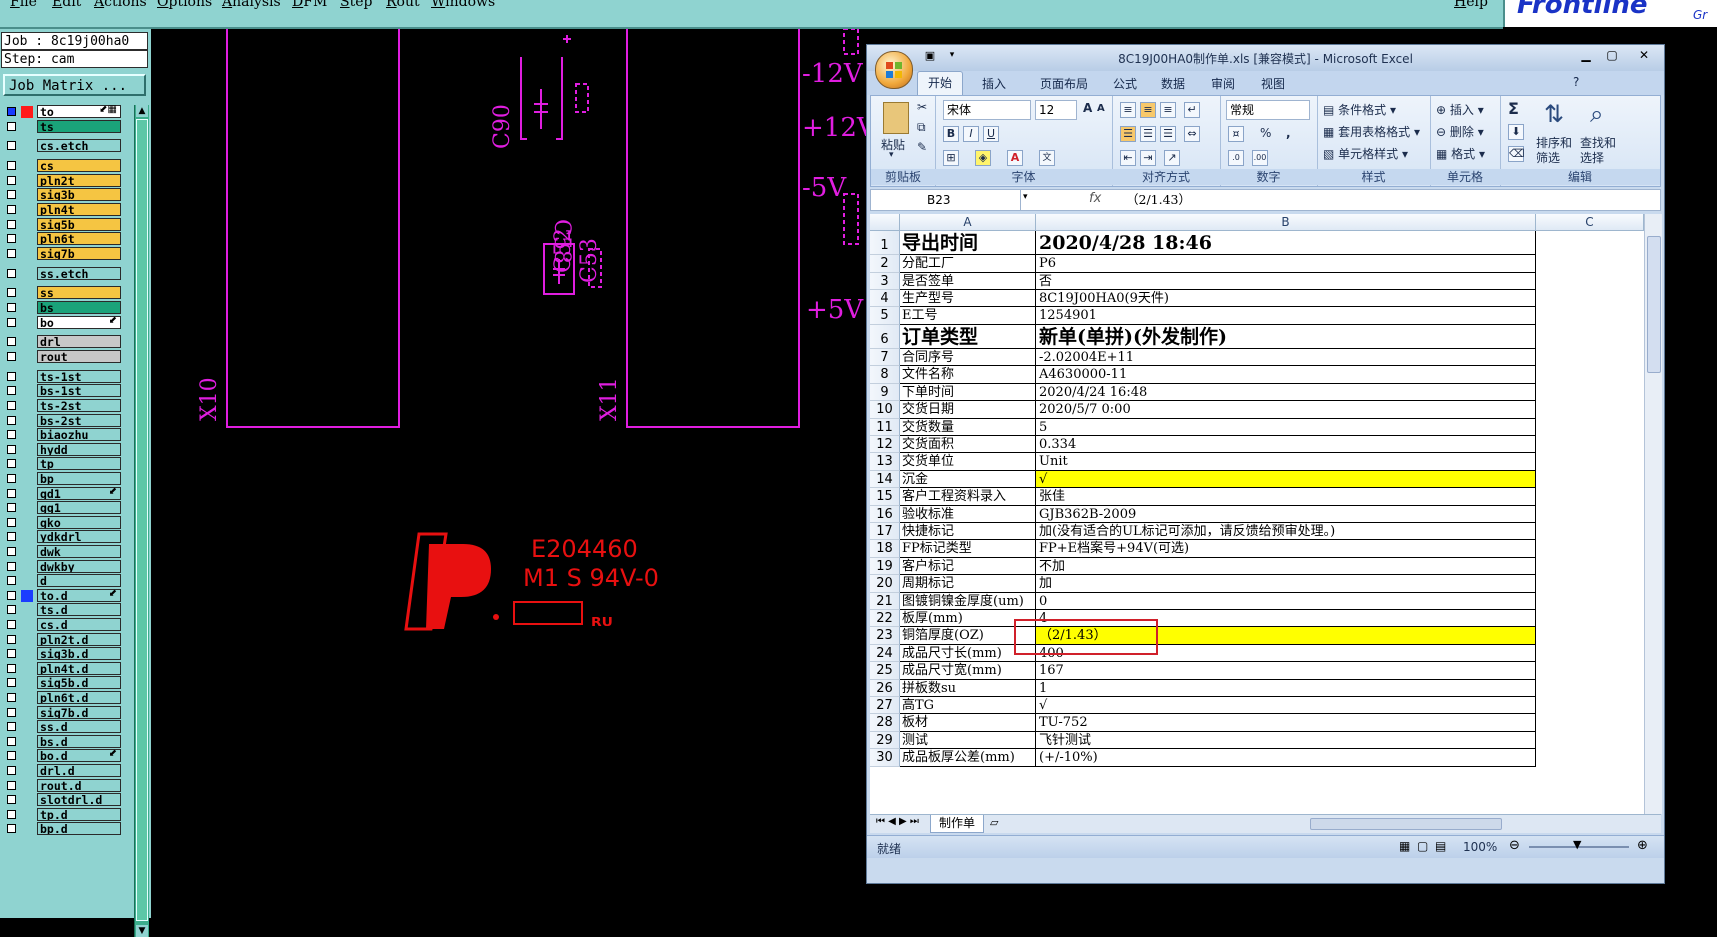 The image size is (1717, 937). What do you see at coordinates (1101, 108) in the screenshot?
I see `shrink-font-icon: A` at bounding box center [1101, 108].